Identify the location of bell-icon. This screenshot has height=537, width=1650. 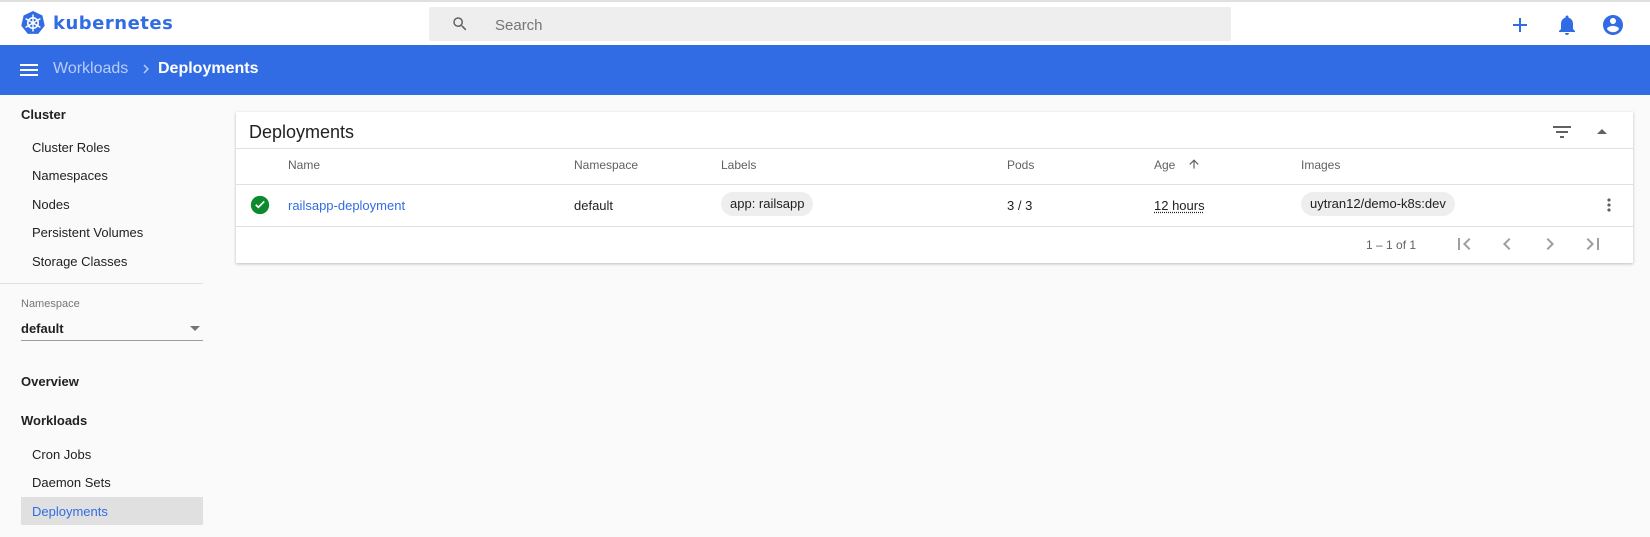
(1567, 25).